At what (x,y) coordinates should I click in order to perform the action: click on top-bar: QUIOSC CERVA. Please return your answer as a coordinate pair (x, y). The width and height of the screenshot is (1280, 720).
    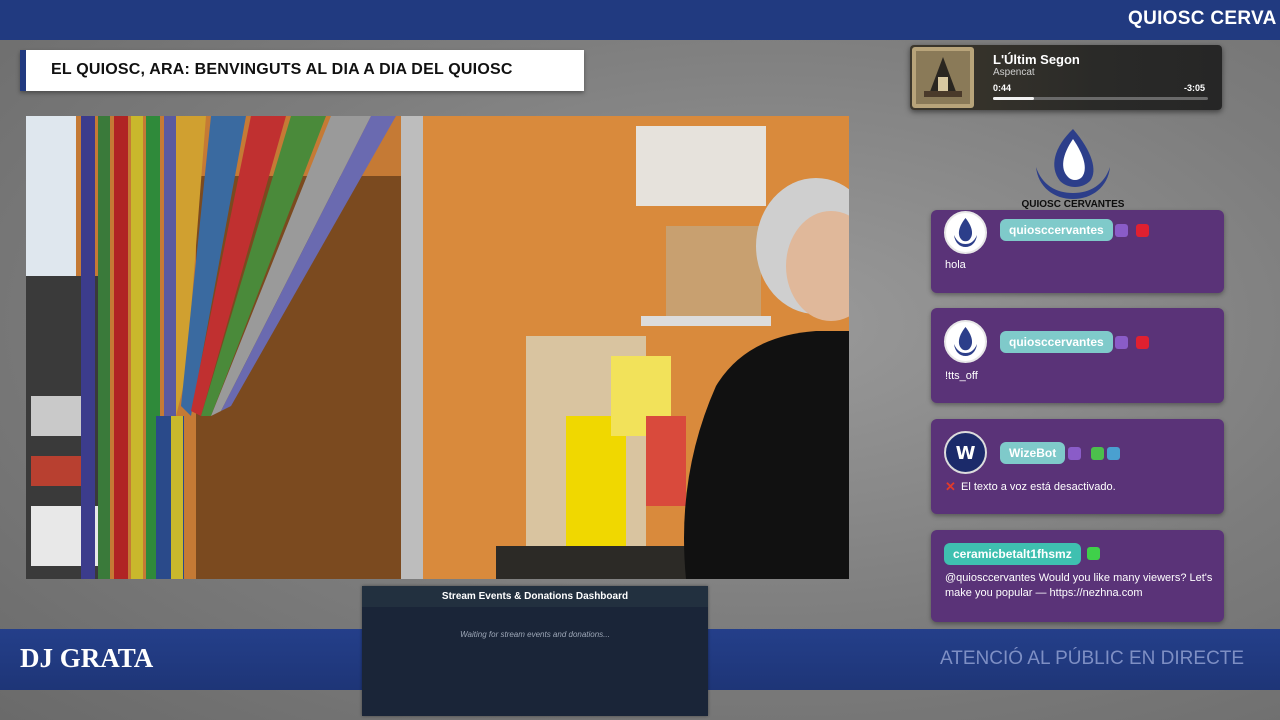
    Looking at the image, I should click on (640, 20).